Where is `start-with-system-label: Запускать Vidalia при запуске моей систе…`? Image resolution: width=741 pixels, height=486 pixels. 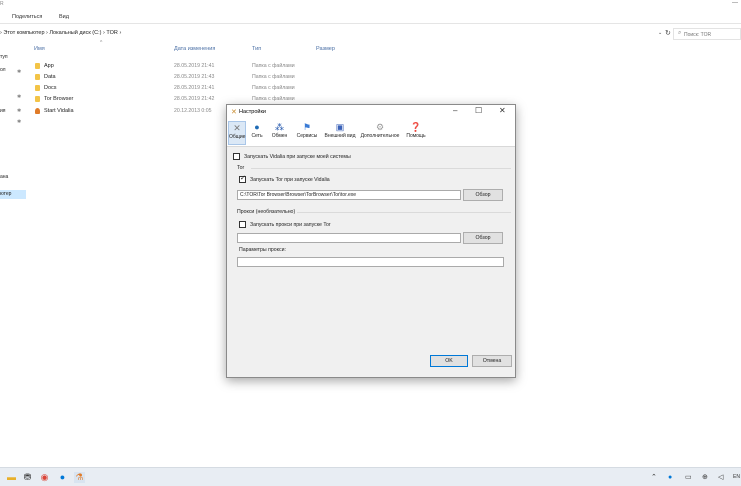
start-with-system-label: Запускать Vidalia при запуске моей систе… is located at coordinates (297, 157).